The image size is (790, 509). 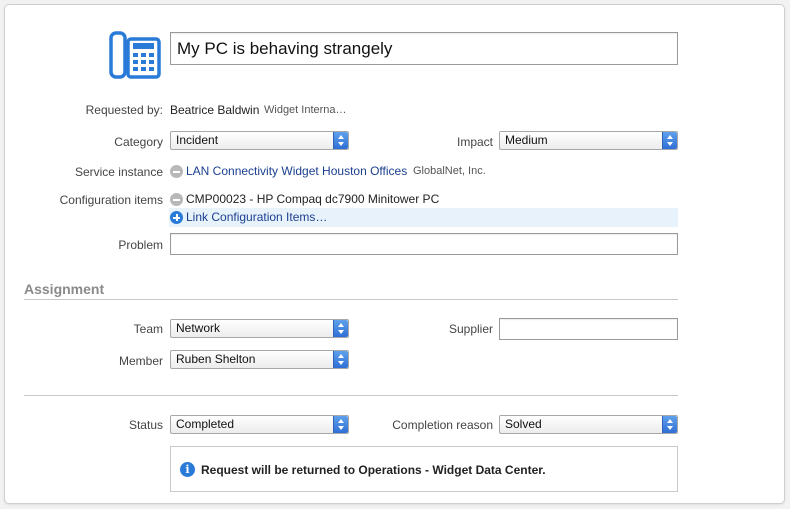 What do you see at coordinates (176, 199) in the screenshot?
I see `remove-configuration-item-icon` at bounding box center [176, 199].